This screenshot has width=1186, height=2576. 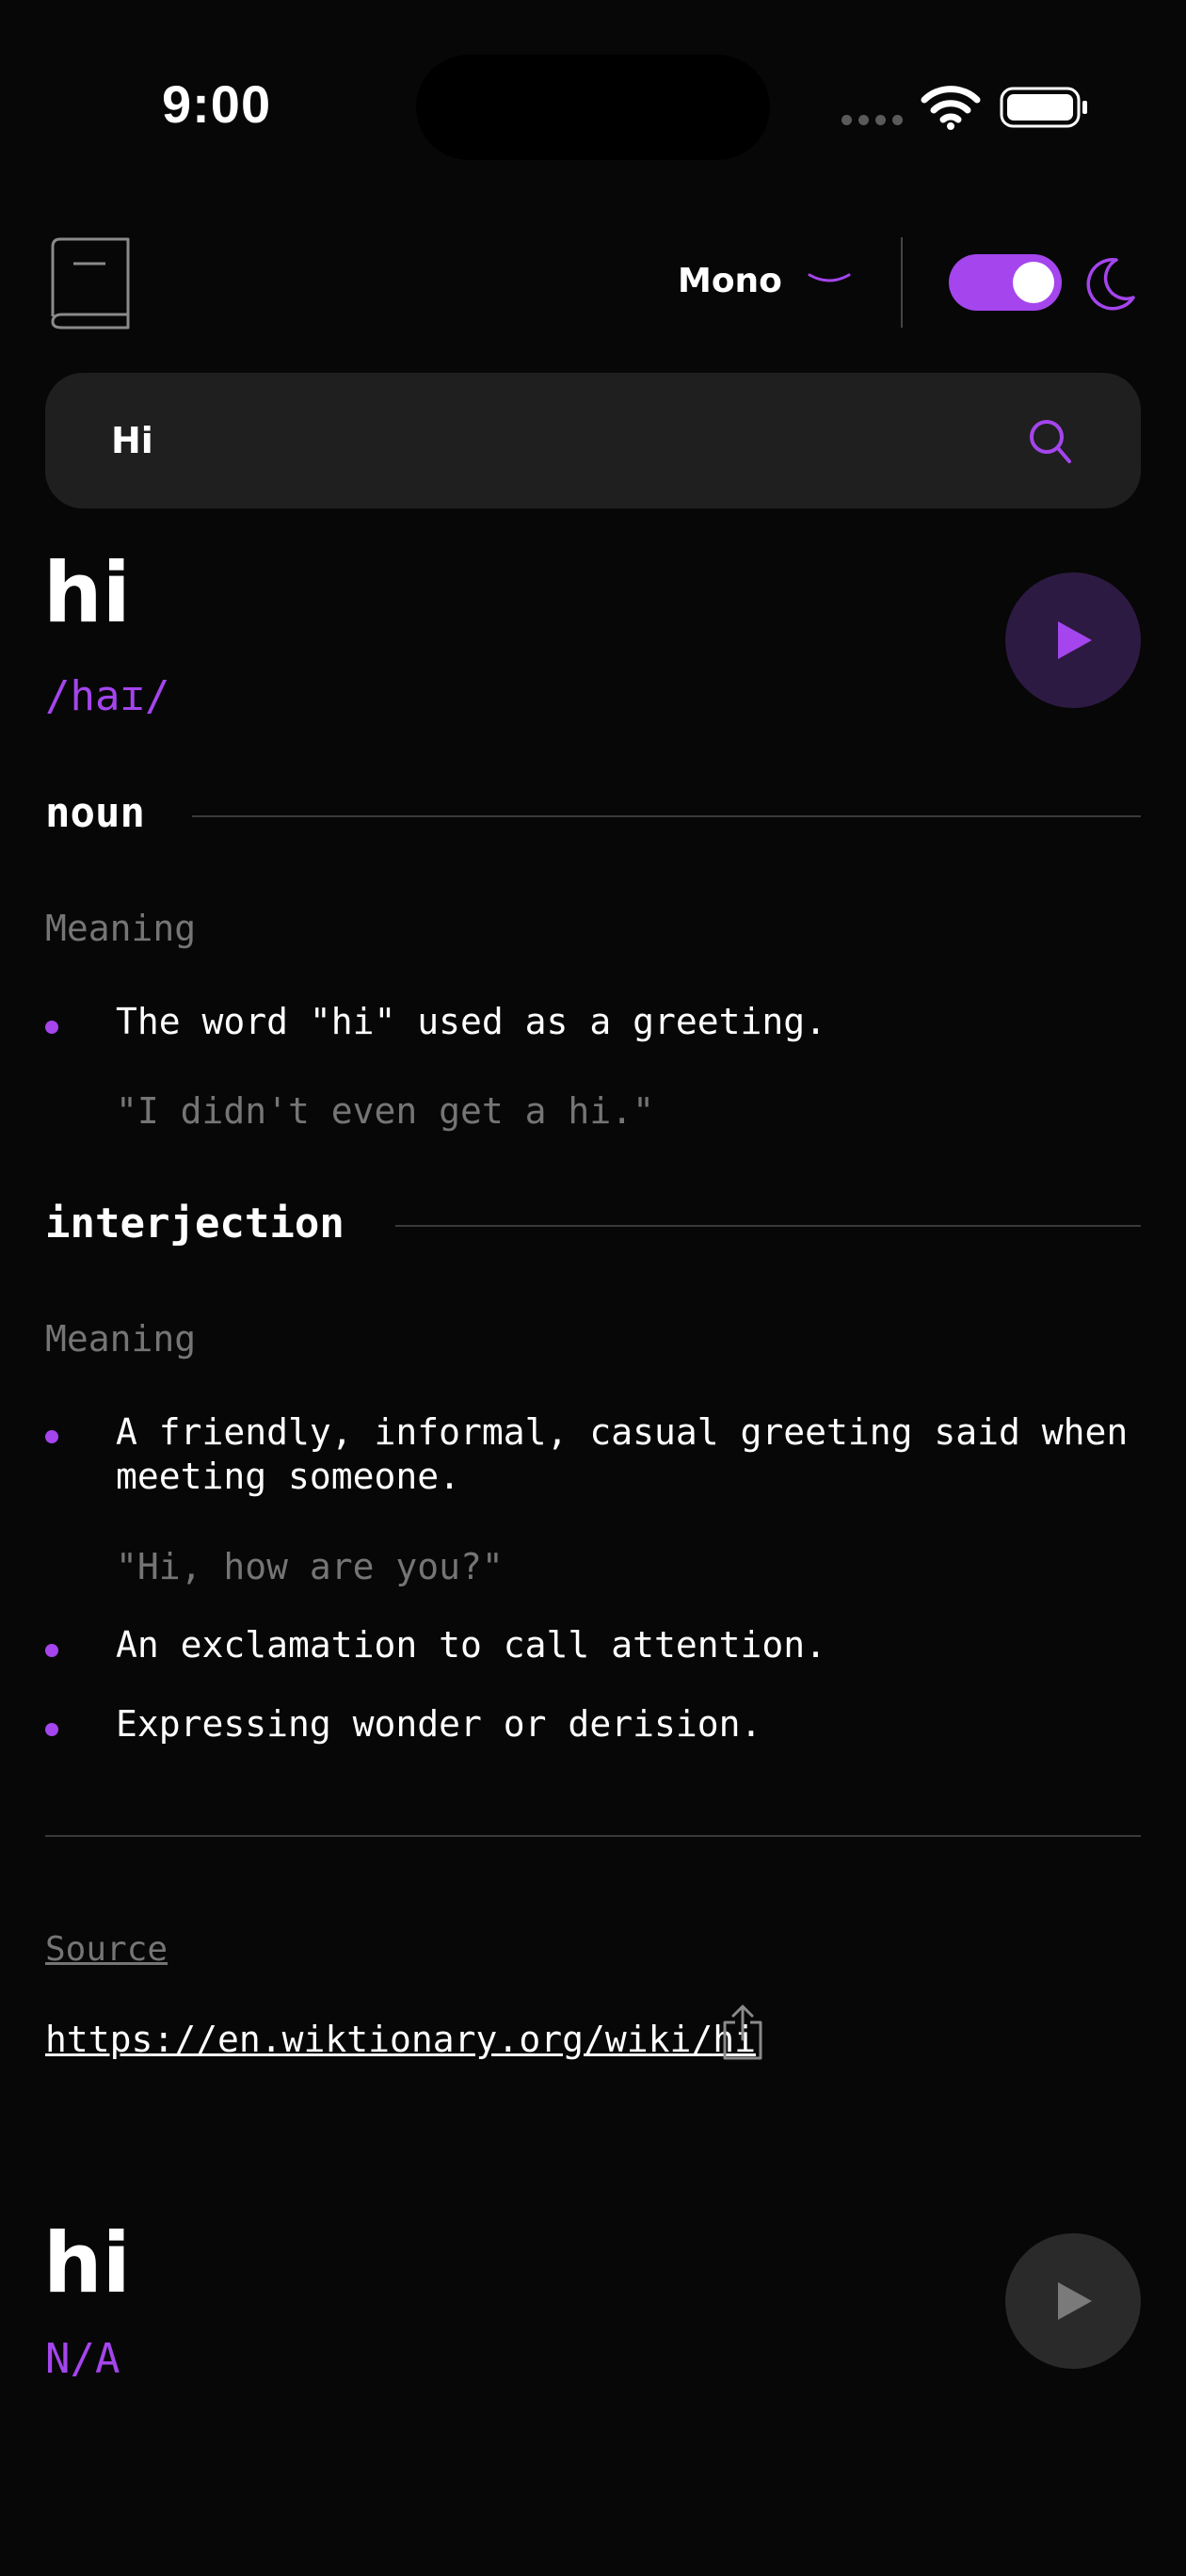 What do you see at coordinates (872, 120) in the screenshot?
I see `cellular-signal-icon` at bounding box center [872, 120].